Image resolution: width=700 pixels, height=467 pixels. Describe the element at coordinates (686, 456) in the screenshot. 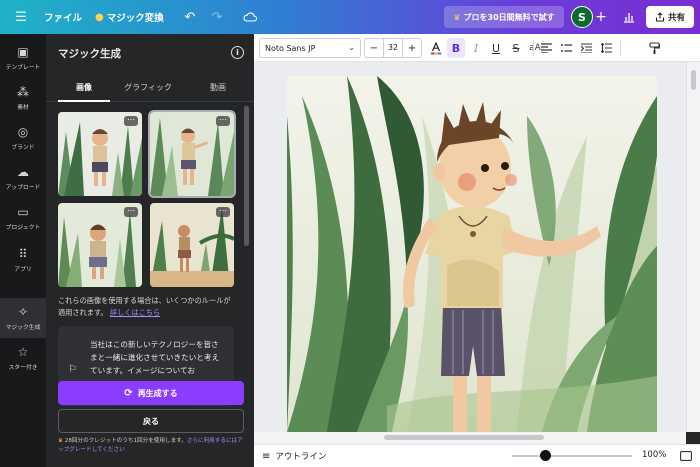

I see `fit-screen-icon` at that location.